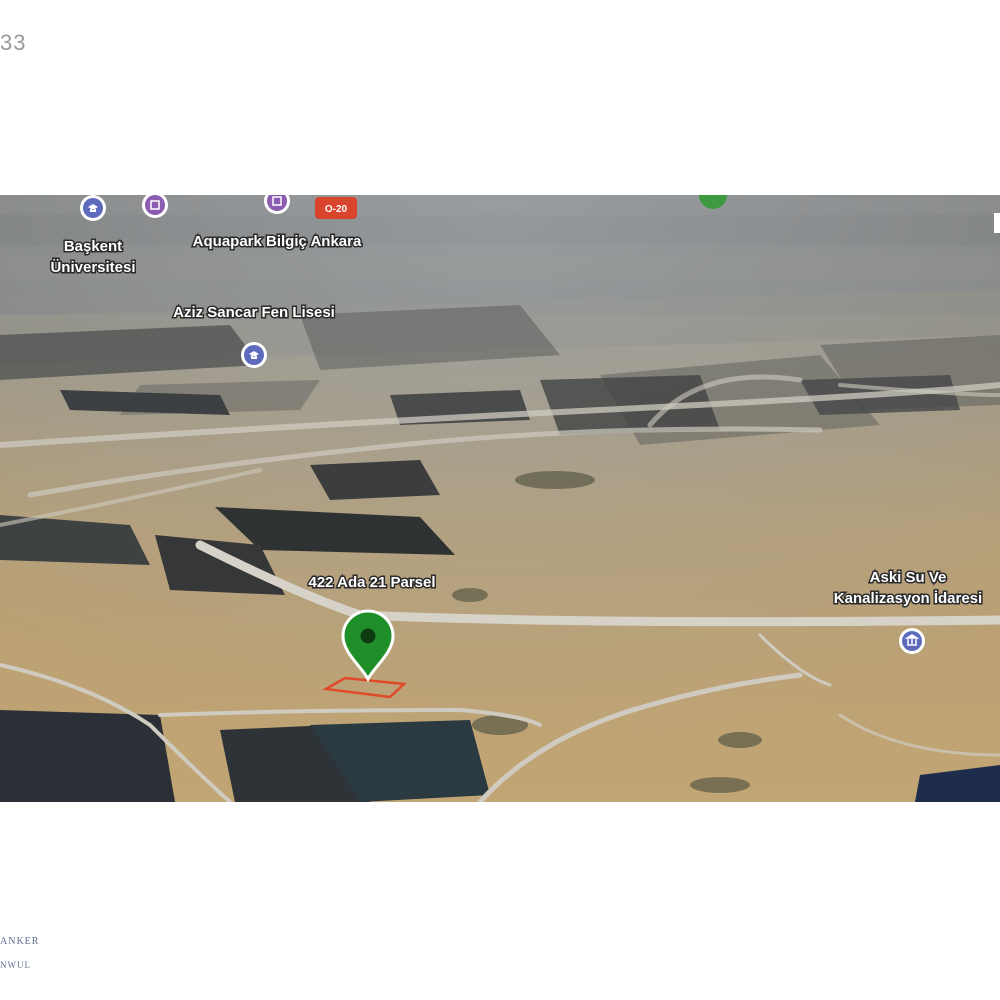 This screenshot has height=1000, width=1000. What do you see at coordinates (13, 42) in the screenshot?
I see `listing-number: 33` at bounding box center [13, 42].